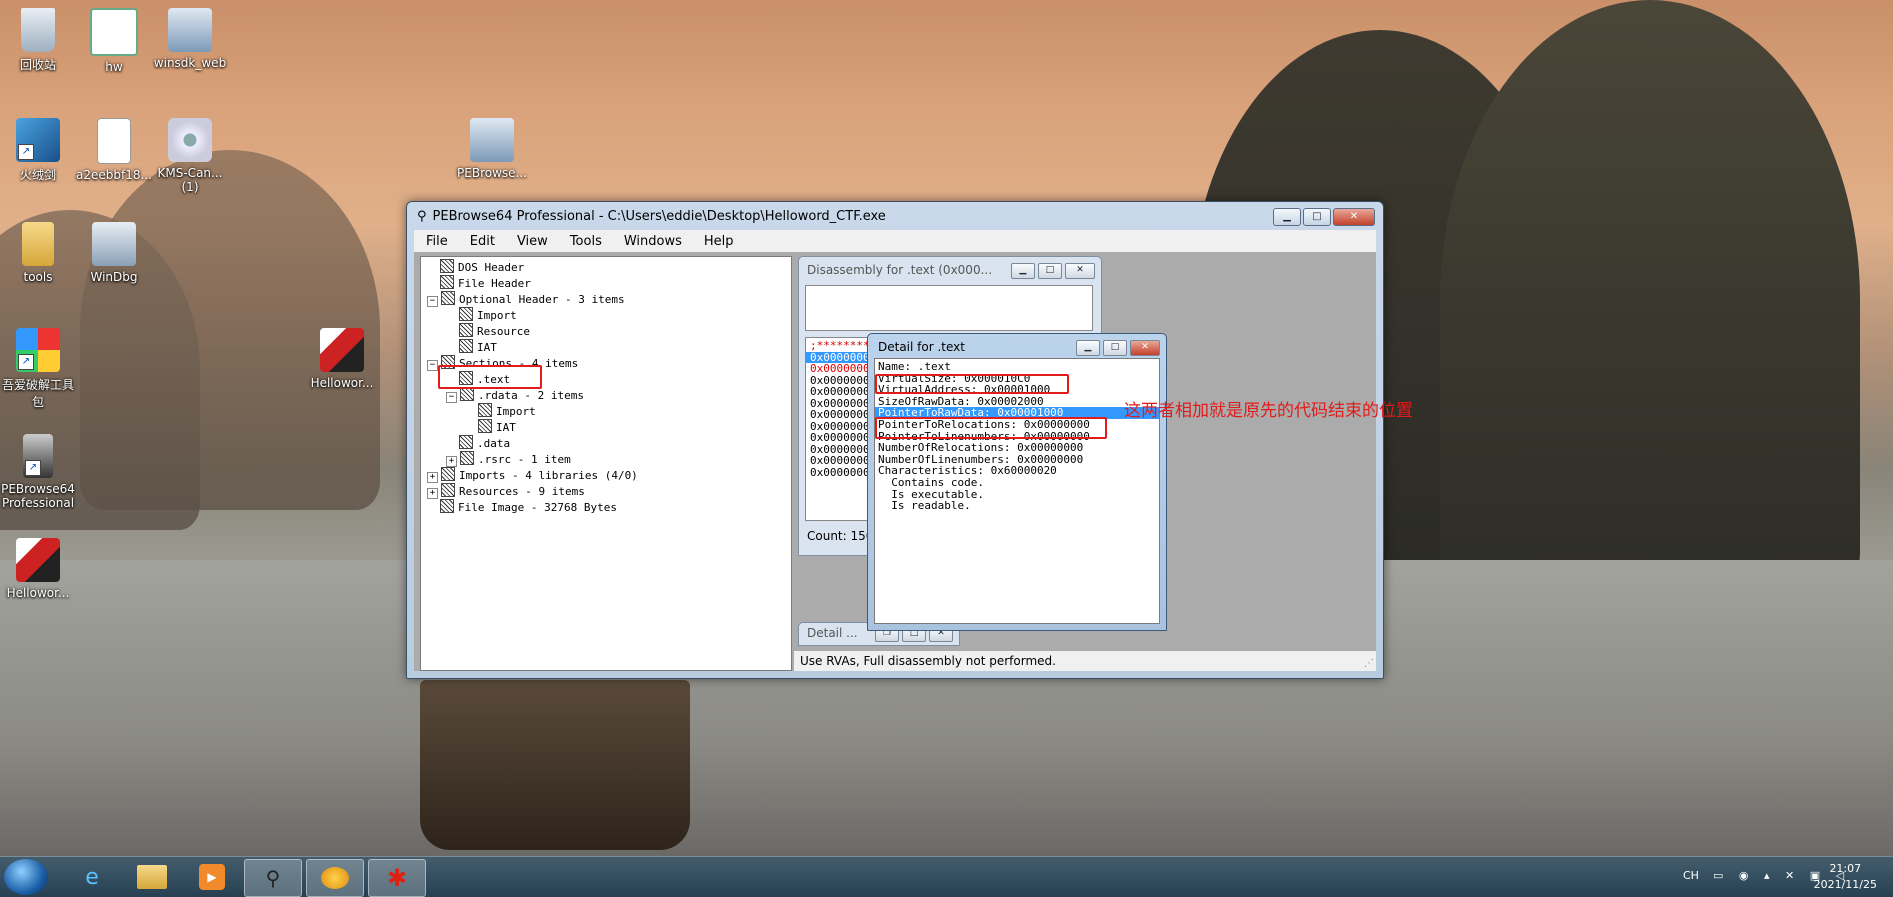  I want to click on clock: 21:07 2021/11/25, so click(1845, 877).